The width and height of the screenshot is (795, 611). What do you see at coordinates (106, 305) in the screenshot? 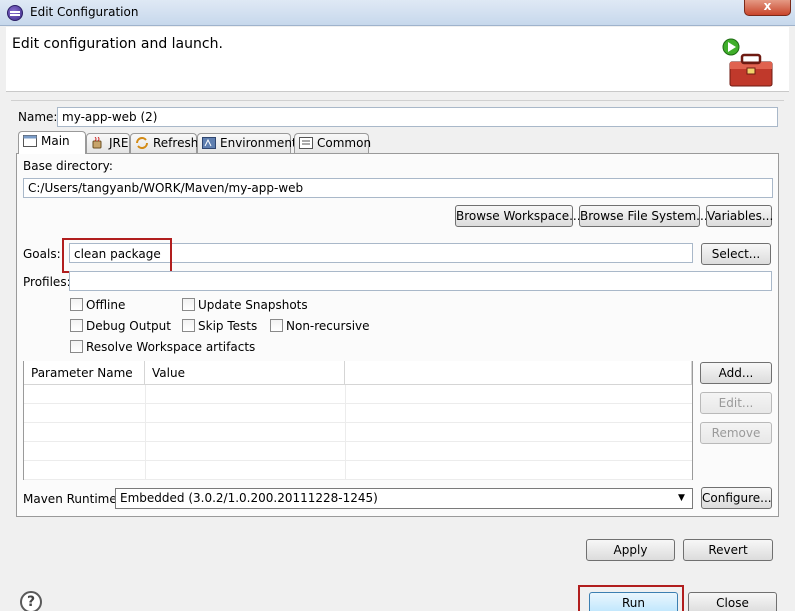
I see `offline-label: Offline` at bounding box center [106, 305].